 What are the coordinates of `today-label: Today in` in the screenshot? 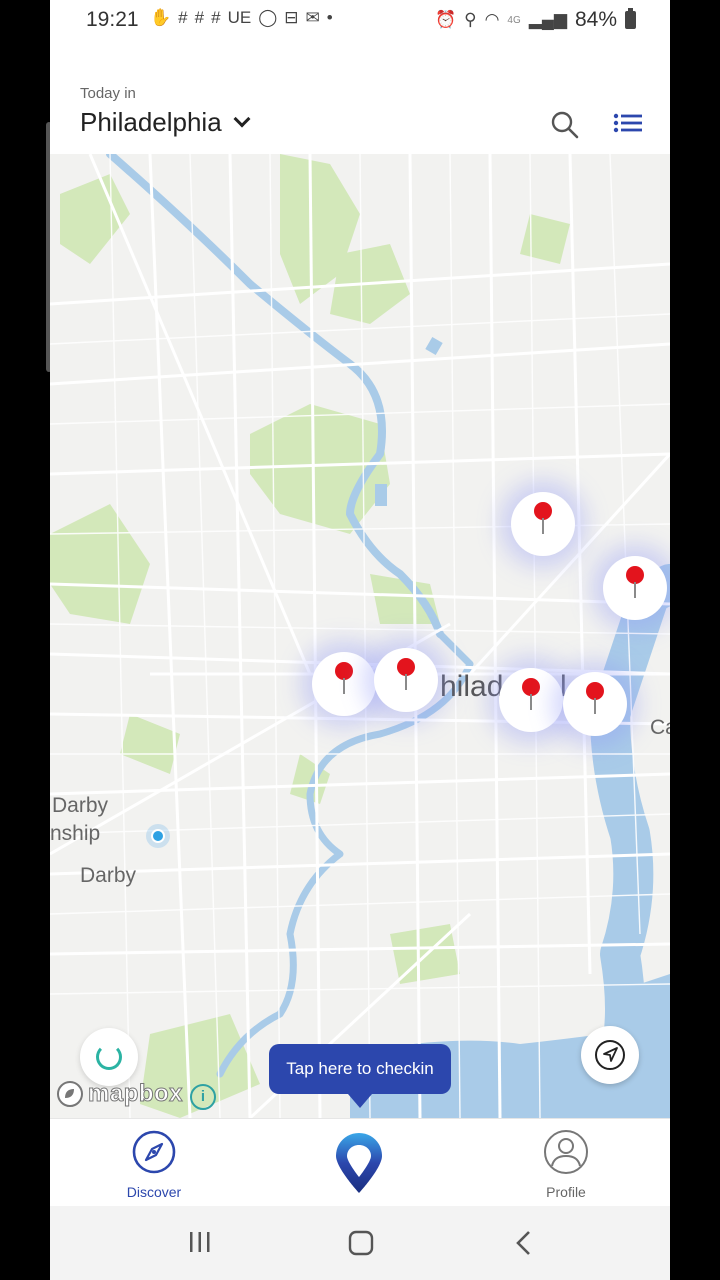 It's located at (108, 93).